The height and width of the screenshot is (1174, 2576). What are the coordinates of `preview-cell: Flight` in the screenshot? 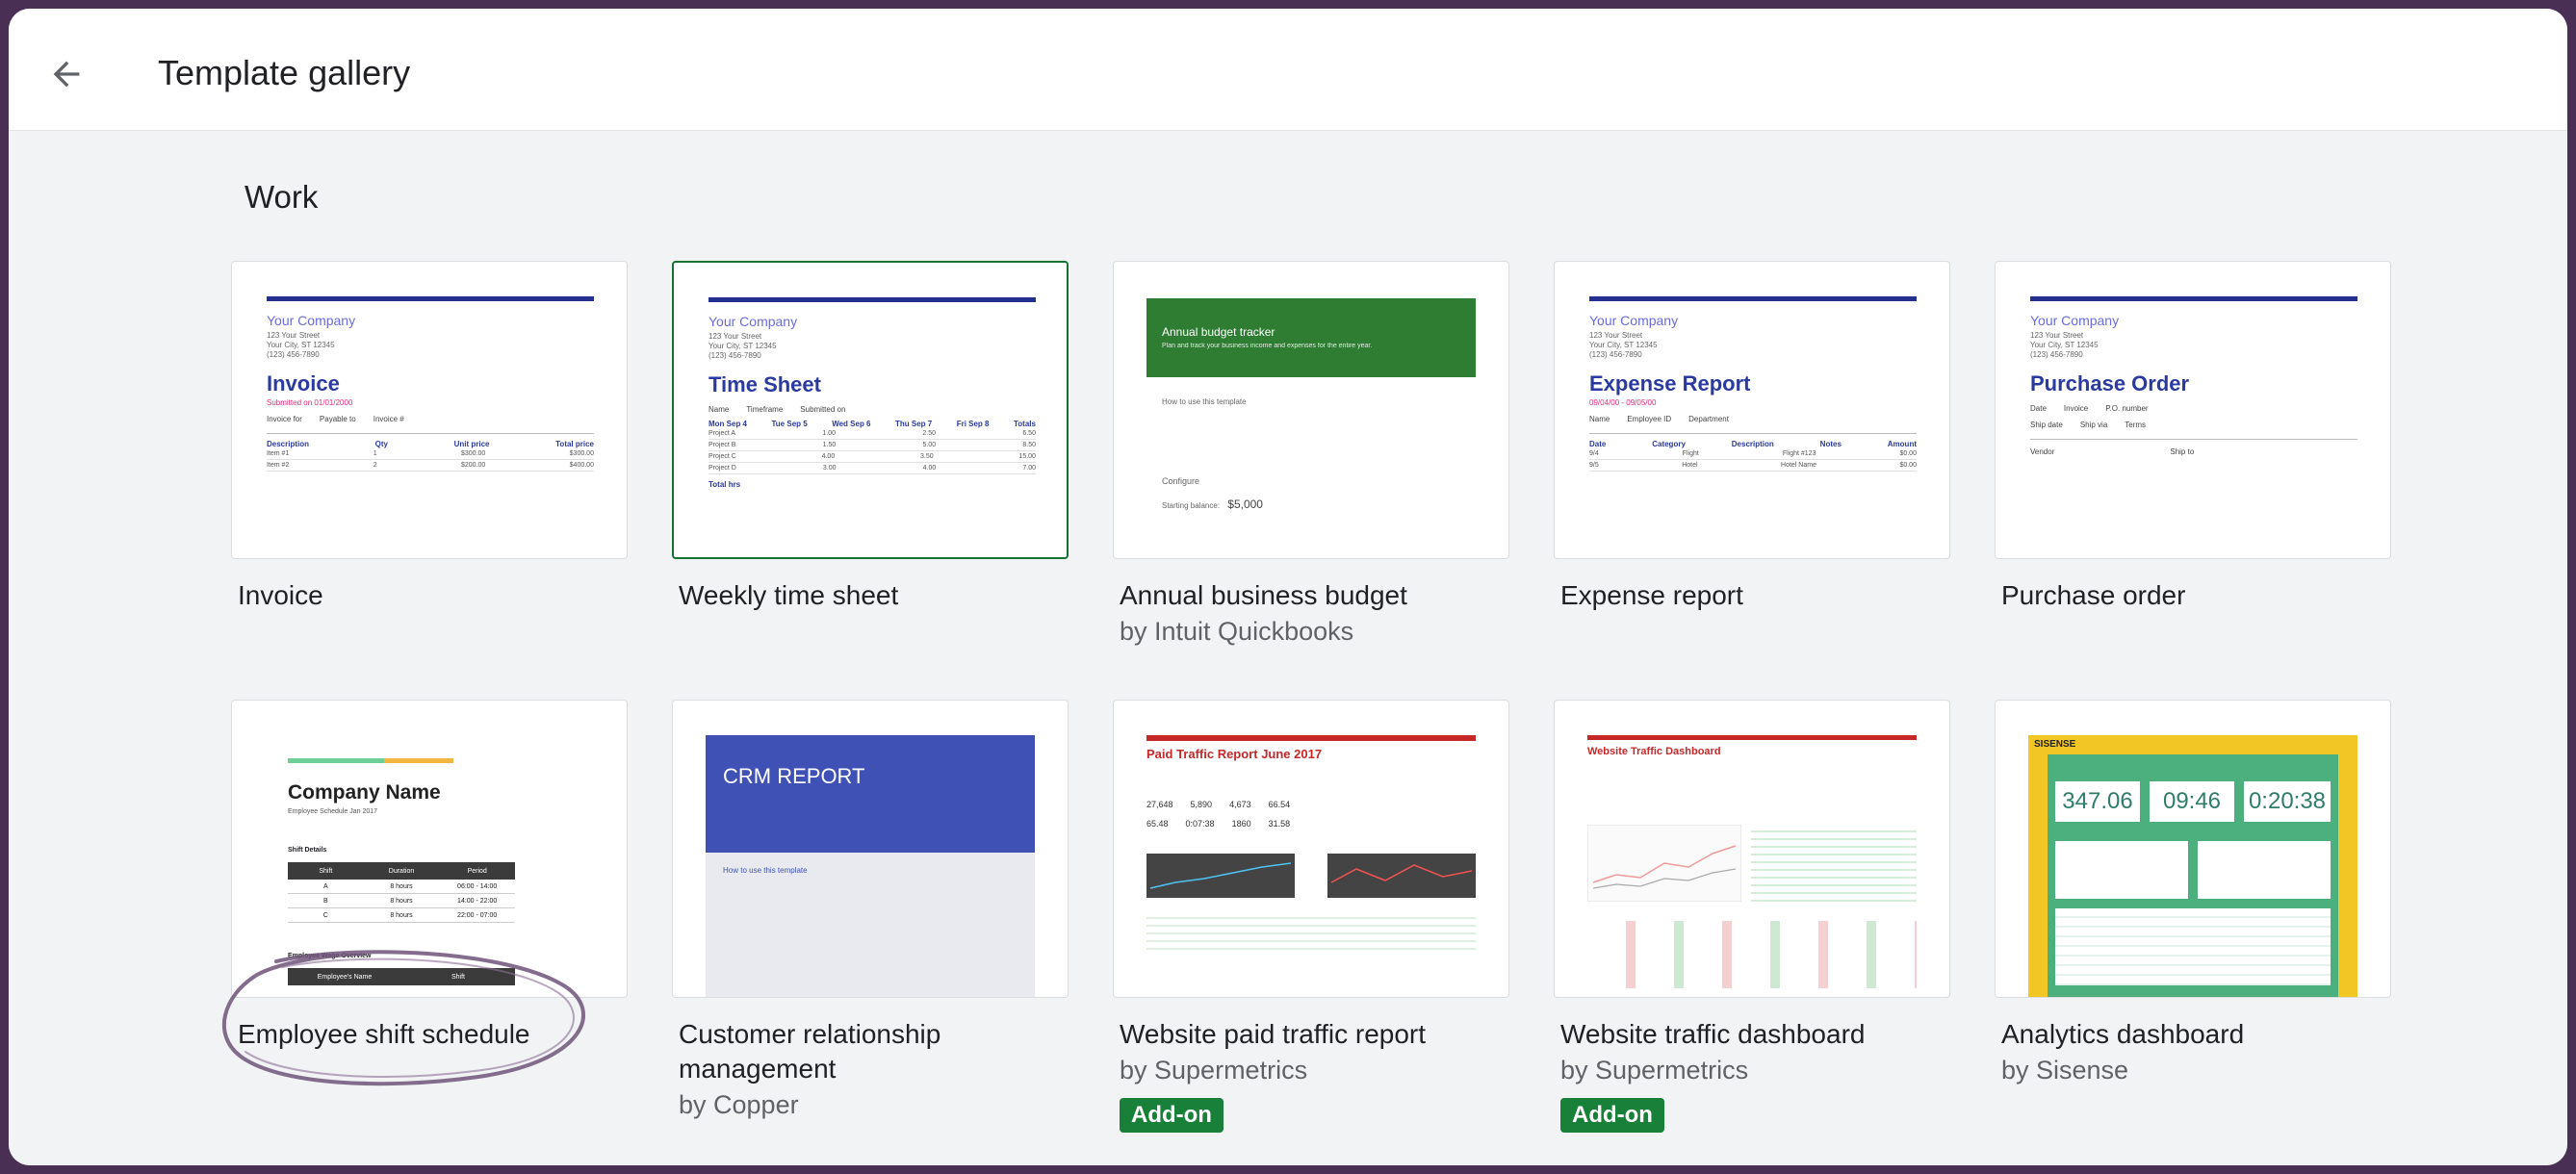 It's located at (1690, 453).